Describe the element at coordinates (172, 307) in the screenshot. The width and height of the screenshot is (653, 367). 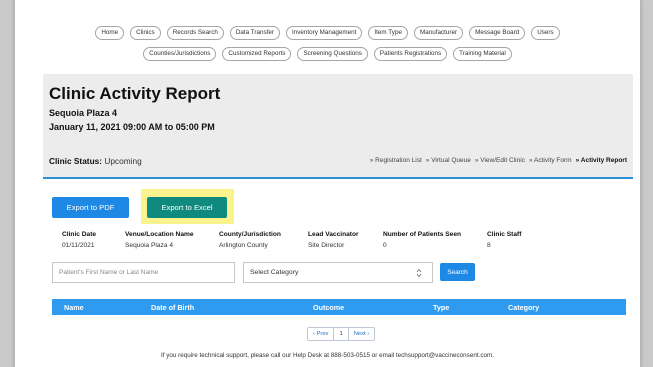
I see `column-header-dob: Date of Birth` at that location.